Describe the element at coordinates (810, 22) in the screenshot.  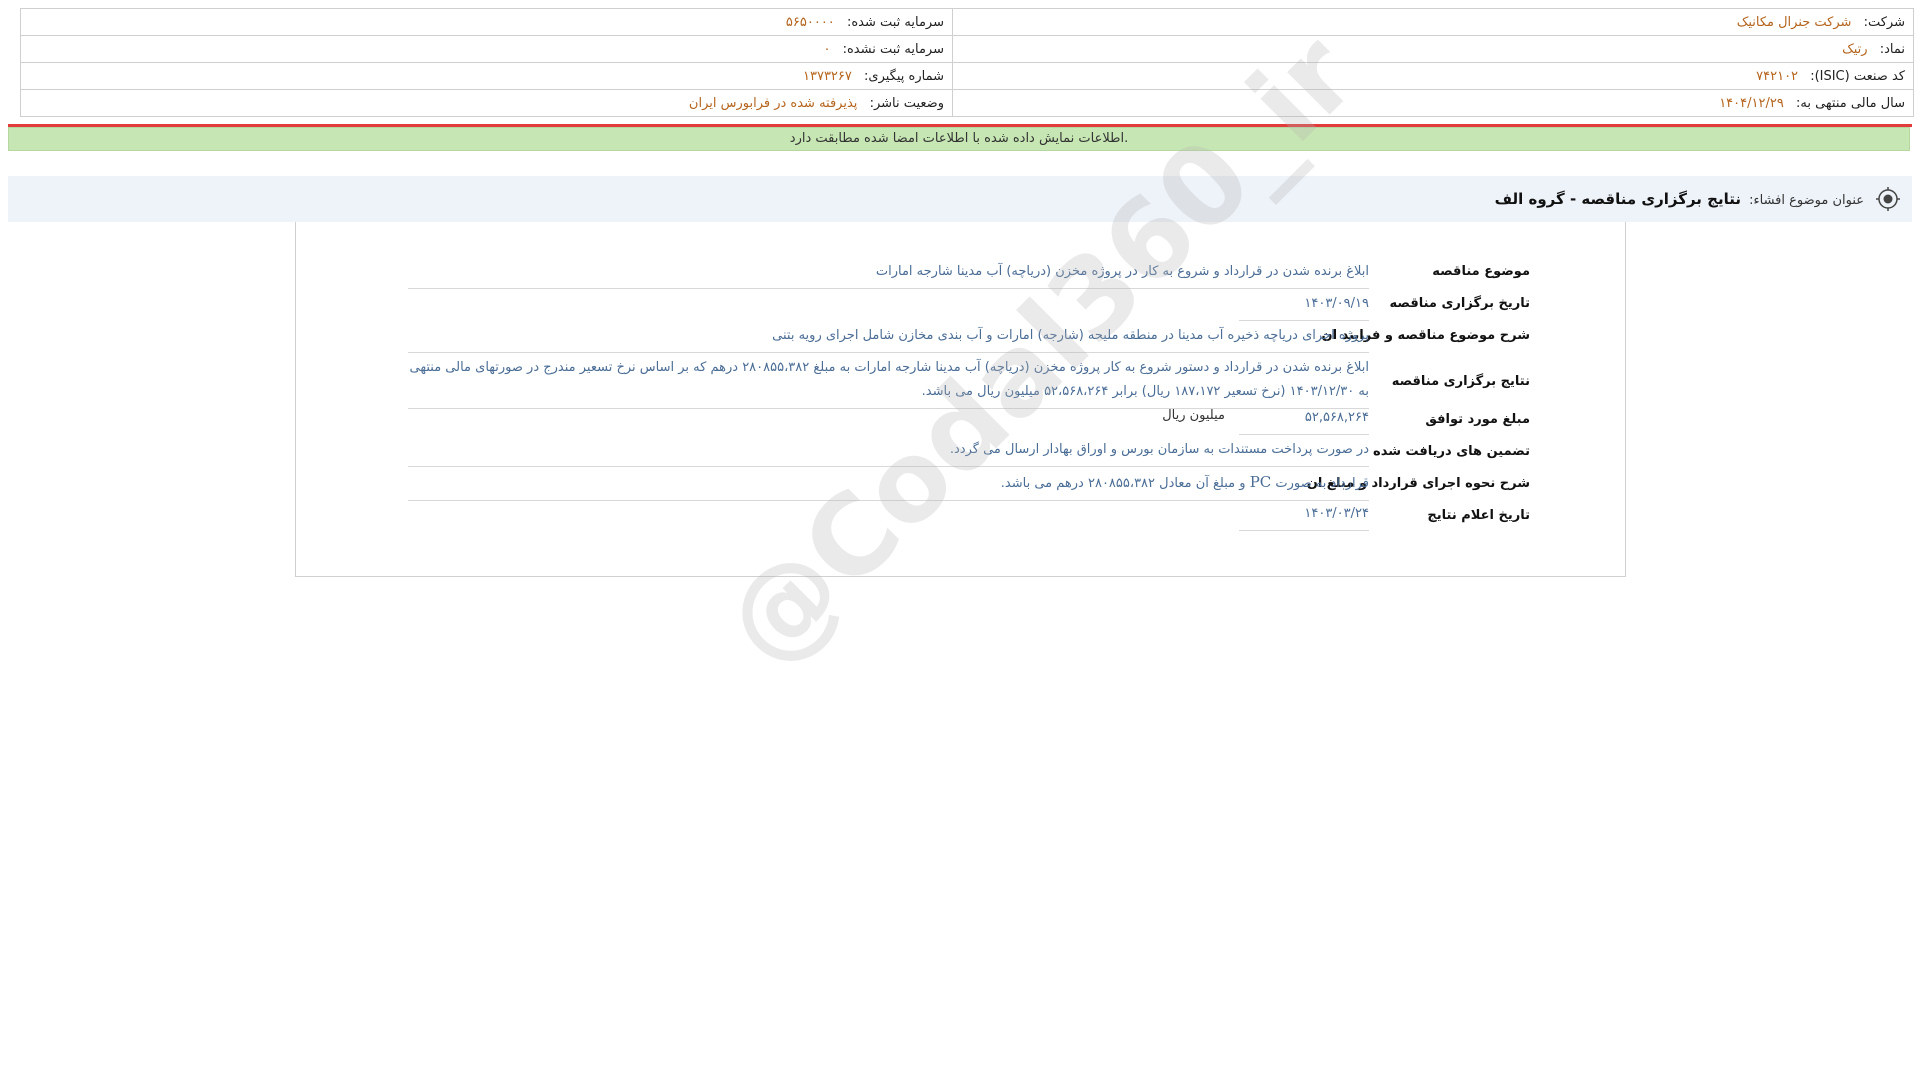
I see `registered-capital-value: ۵۶۵۰۰۰۰` at that location.